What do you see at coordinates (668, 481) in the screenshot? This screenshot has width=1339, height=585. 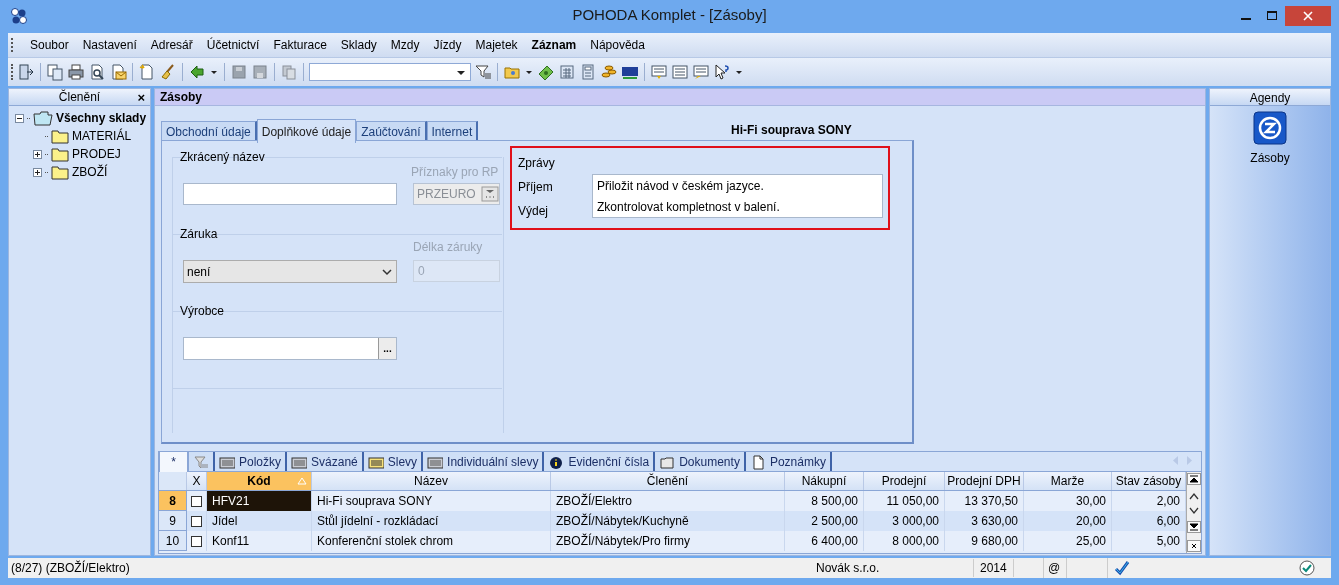 I see `column-header: Členění` at bounding box center [668, 481].